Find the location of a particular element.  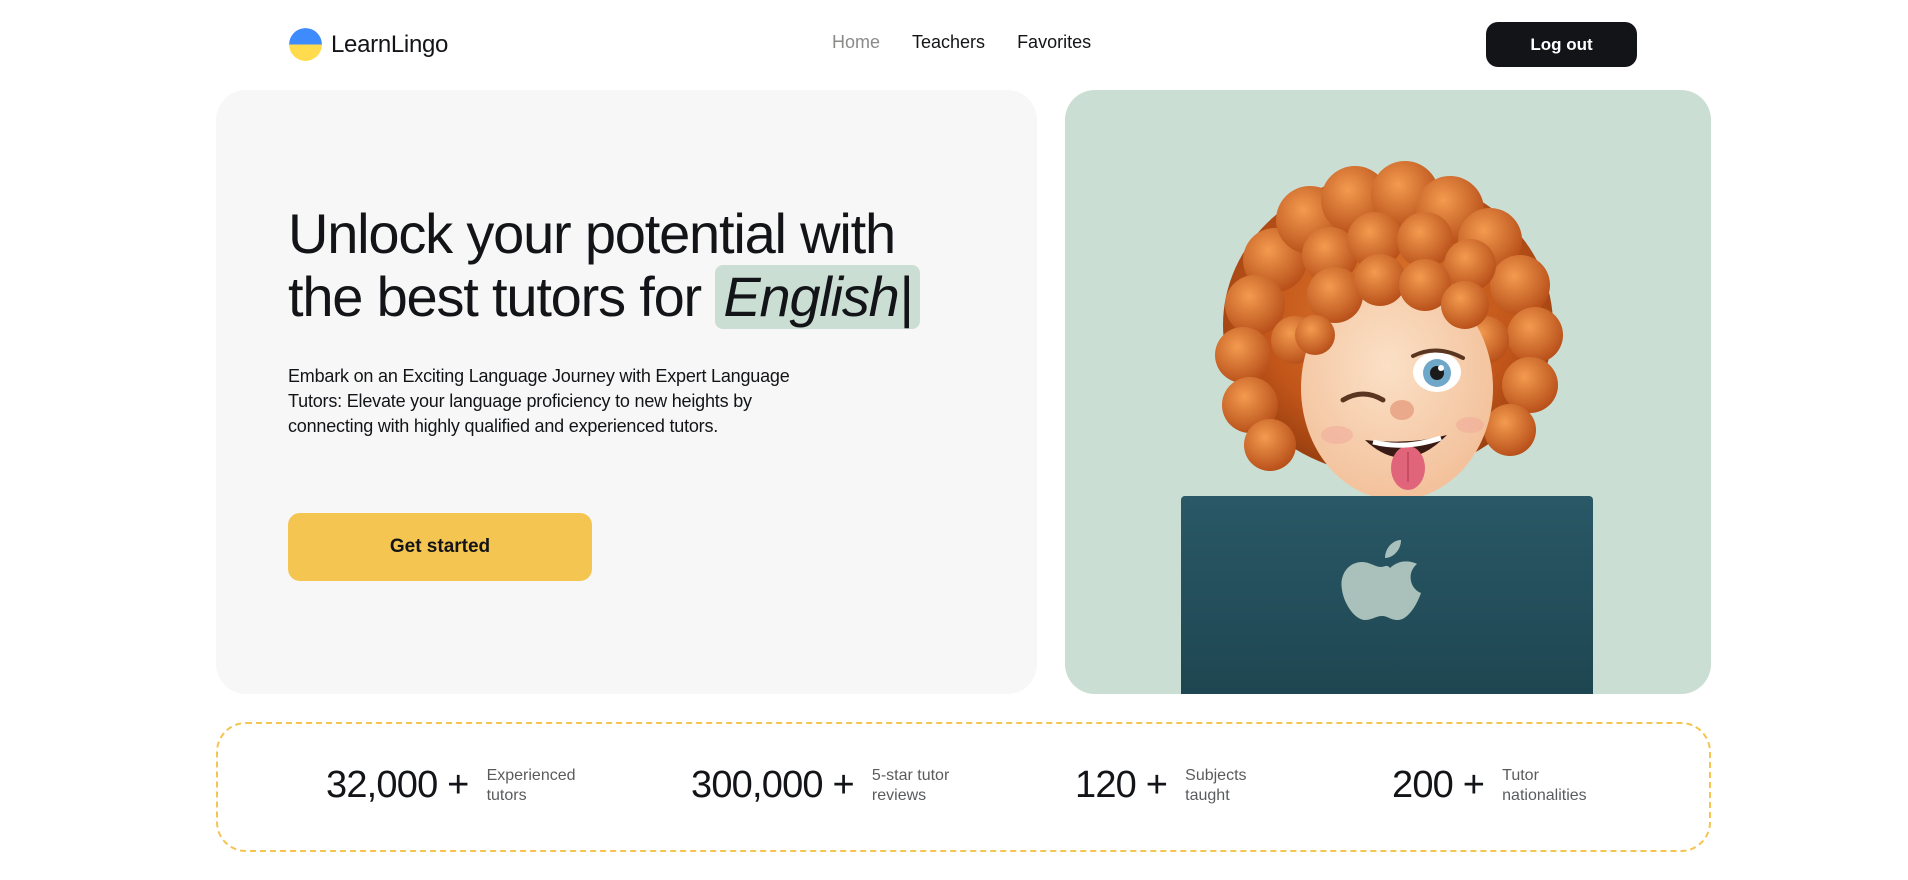

brand-name: LearnLingo is located at coordinates (390, 44).